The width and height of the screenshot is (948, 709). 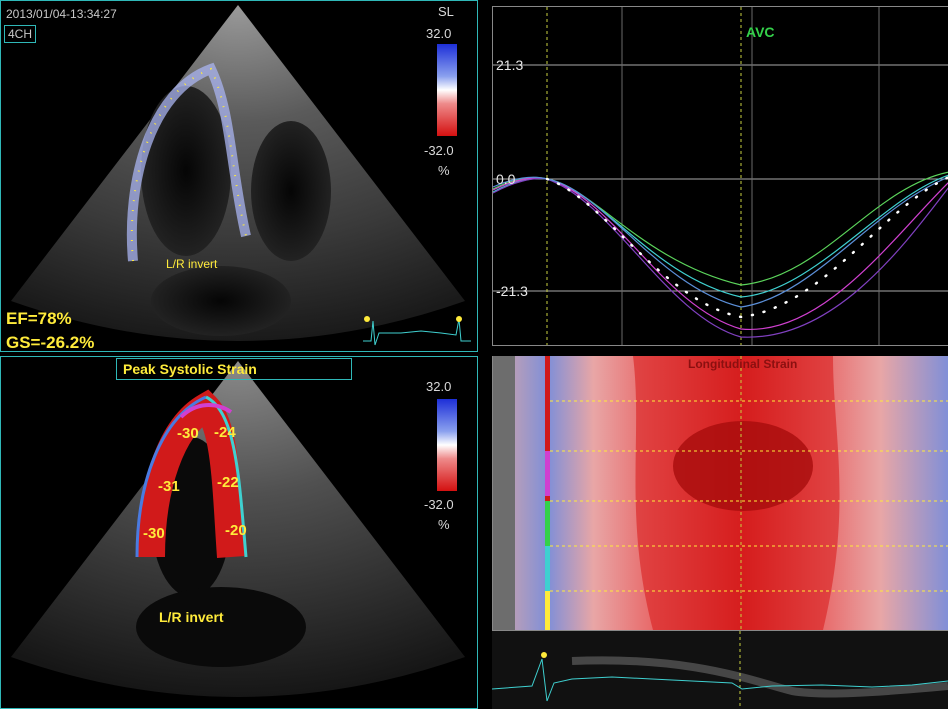 What do you see at coordinates (743, 364) in the screenshot?
I see `mmode-title: Longitudinal Strain` at bounding box center [743, 364].